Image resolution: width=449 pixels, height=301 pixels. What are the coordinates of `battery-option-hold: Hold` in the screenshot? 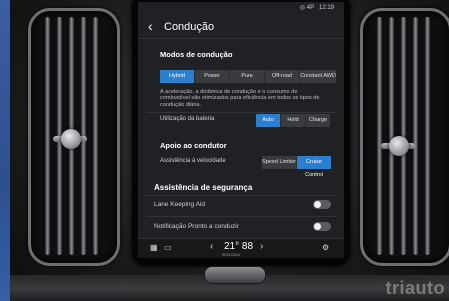 It's located at (293, 120).